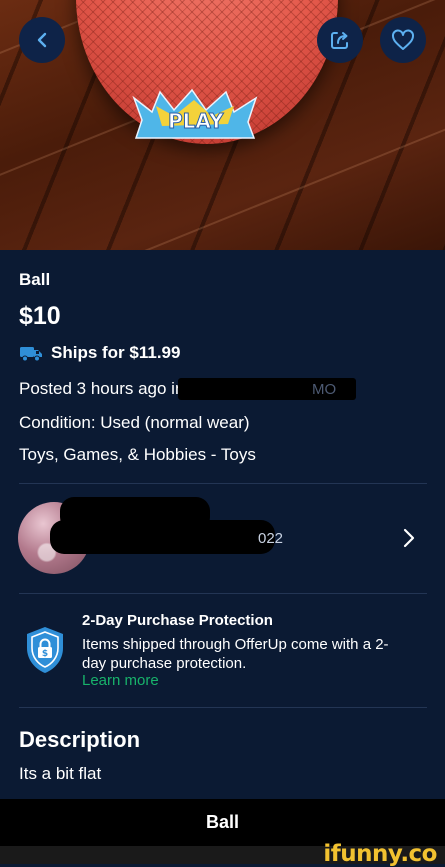 This screenshot has height=867, width=445. Describe the element at coordinates (120, 680) in the screenshot. I see `learn-more-link: Learn more` at that location.